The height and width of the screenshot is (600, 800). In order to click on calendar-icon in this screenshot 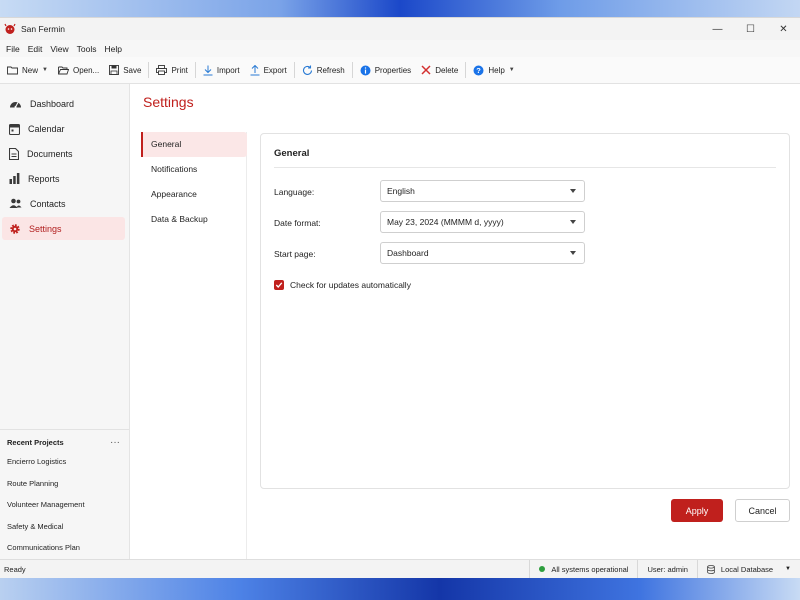, I will do `click(14, 129)`.